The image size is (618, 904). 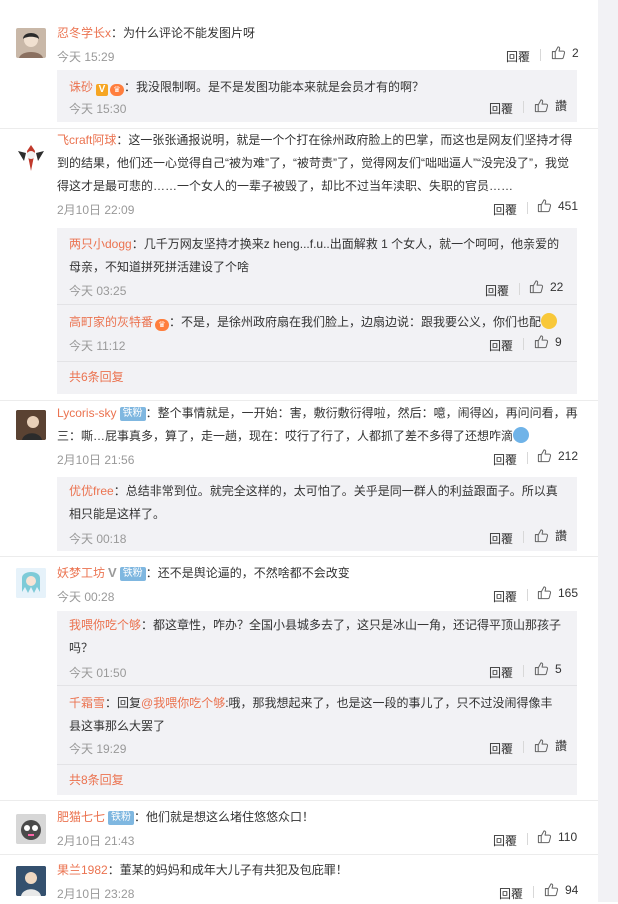 What do you see at coordinates (549, 321) in the screenshot?
I see `smile-emoji-icon` at bounding box center [549, 321].